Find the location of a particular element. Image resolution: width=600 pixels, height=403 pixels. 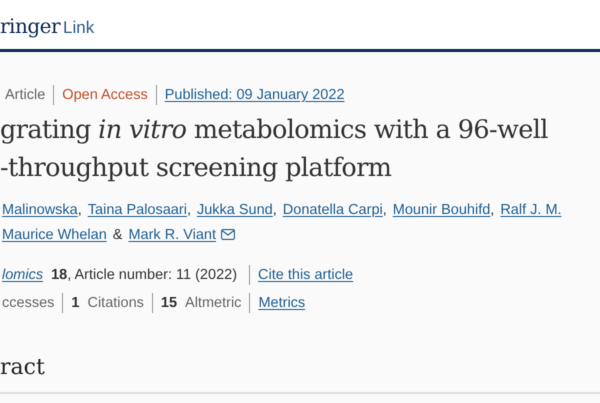

logo-brand: ringer is located at coordinates (30, 26).